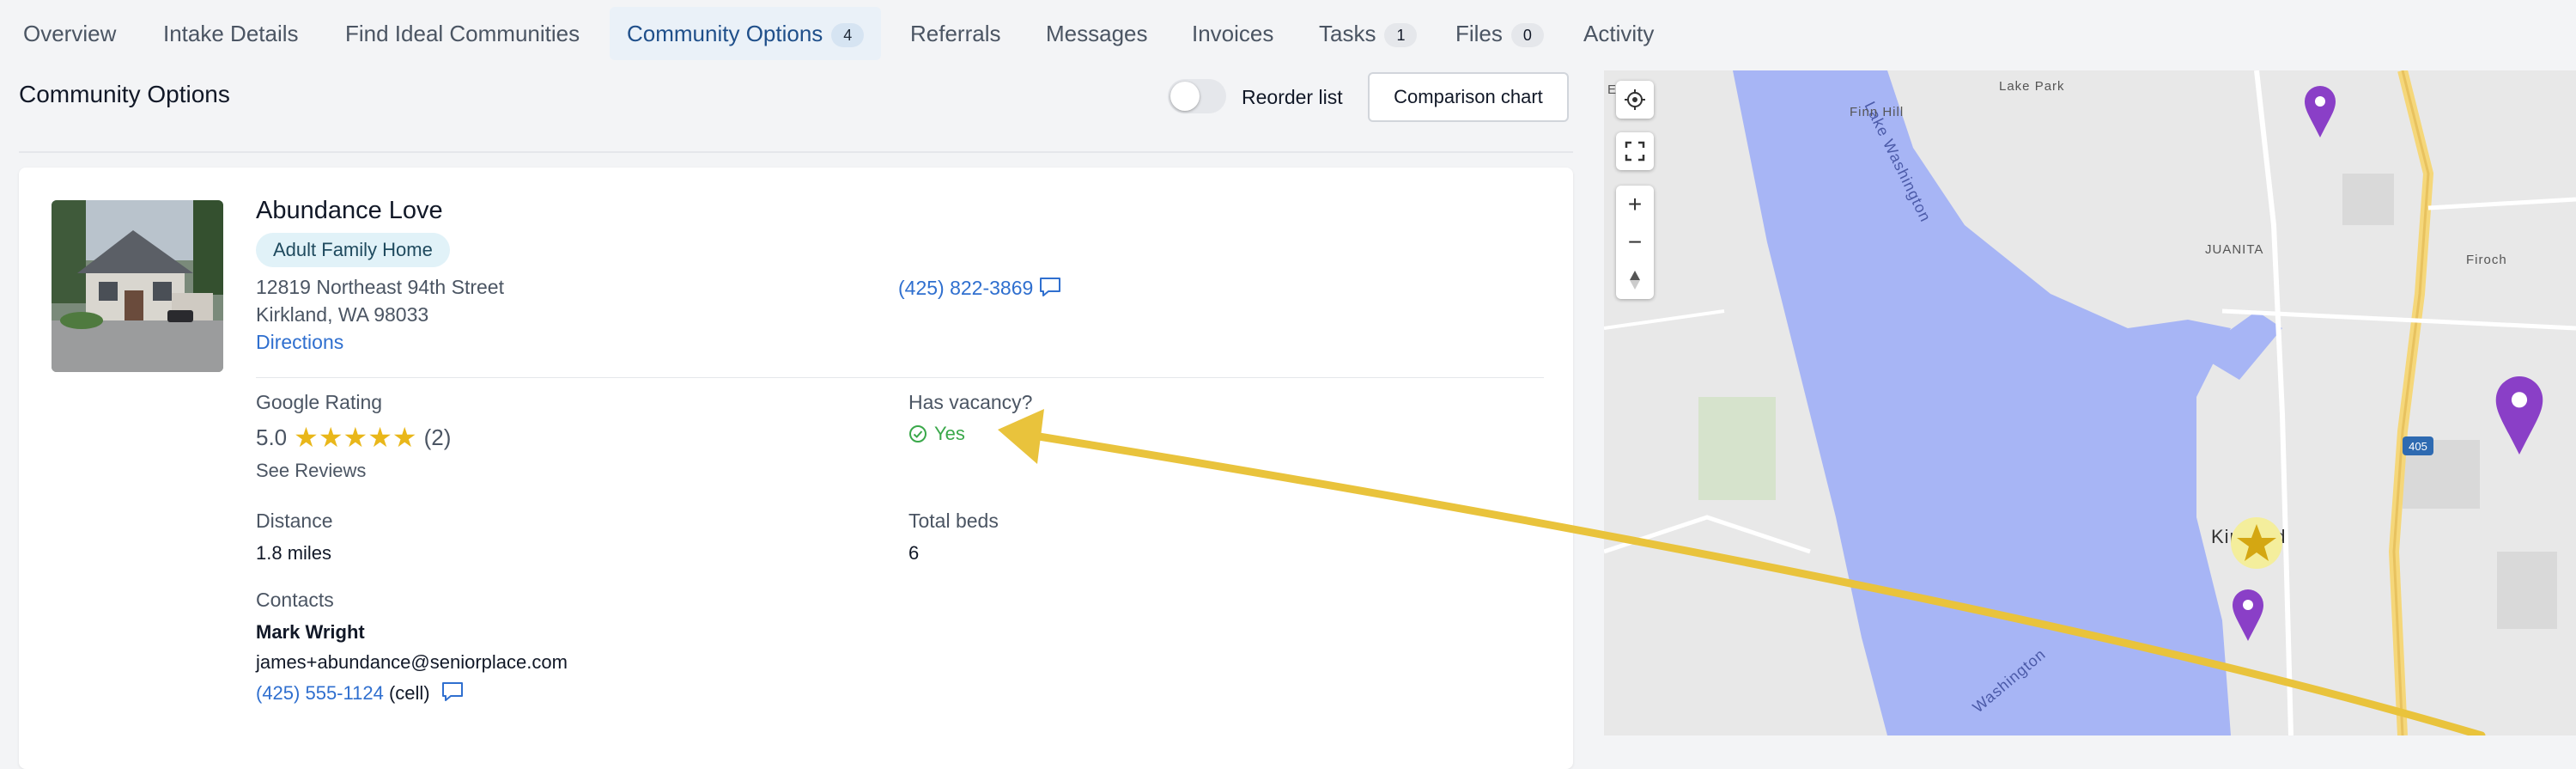 The width and height of the screenshot is (2576, 769). I want to click on phone-link: (425) 822-3869, so click(965, 288).